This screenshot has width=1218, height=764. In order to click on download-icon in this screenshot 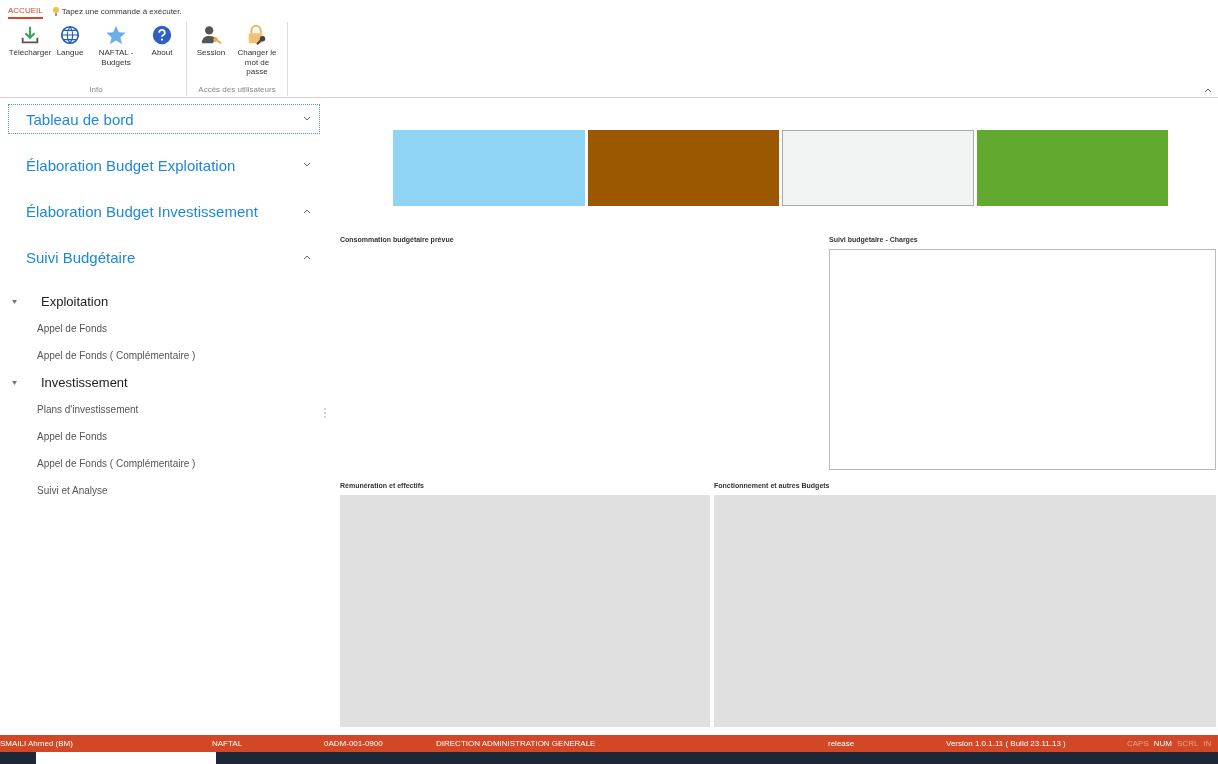, I will do `click(30, 35)`.